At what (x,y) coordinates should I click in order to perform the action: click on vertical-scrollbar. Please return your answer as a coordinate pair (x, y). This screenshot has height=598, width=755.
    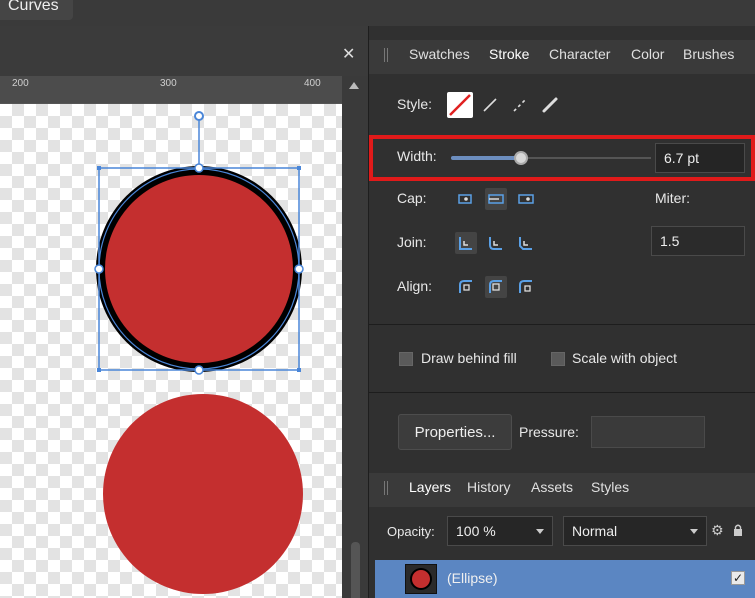
    Looking at the image, I should click on (355, 337).